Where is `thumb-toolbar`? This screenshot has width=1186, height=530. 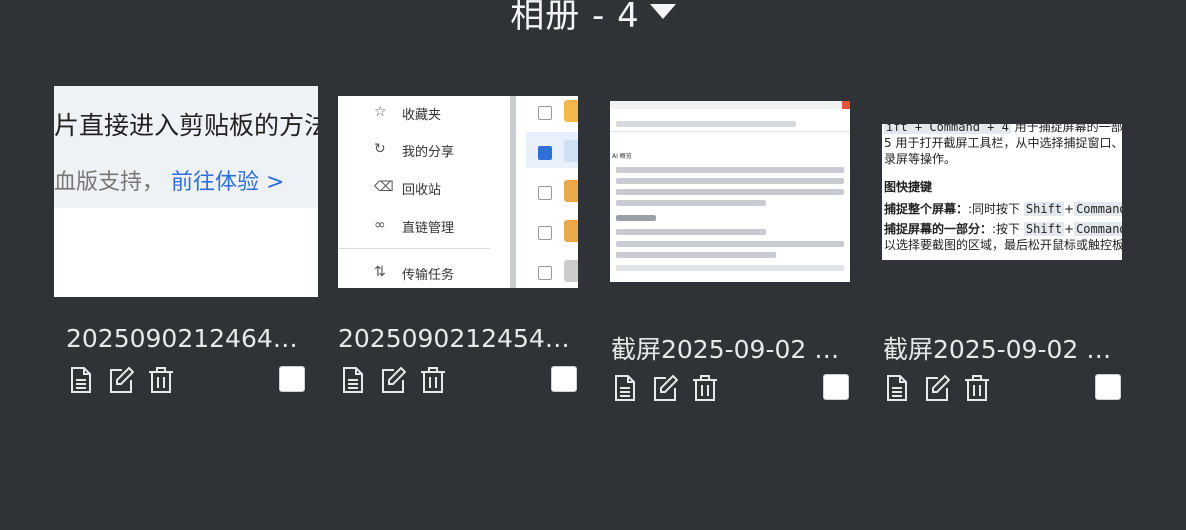
thumb-toolbar is located at coordinates (730, 105).